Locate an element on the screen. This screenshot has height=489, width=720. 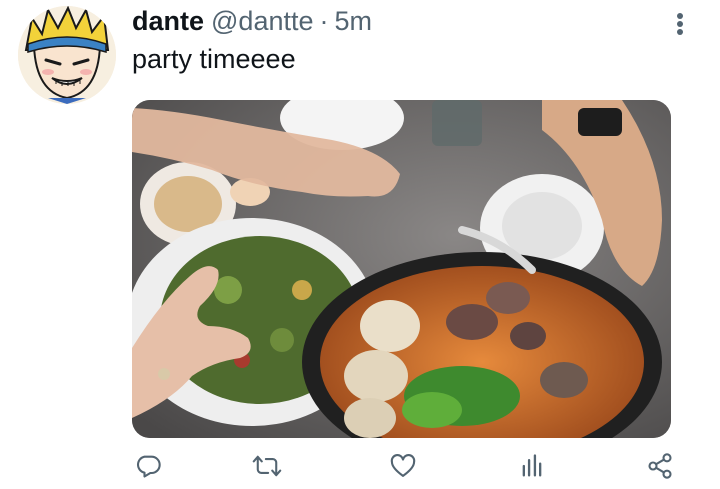
share-button is located at coordinates (660, 466).